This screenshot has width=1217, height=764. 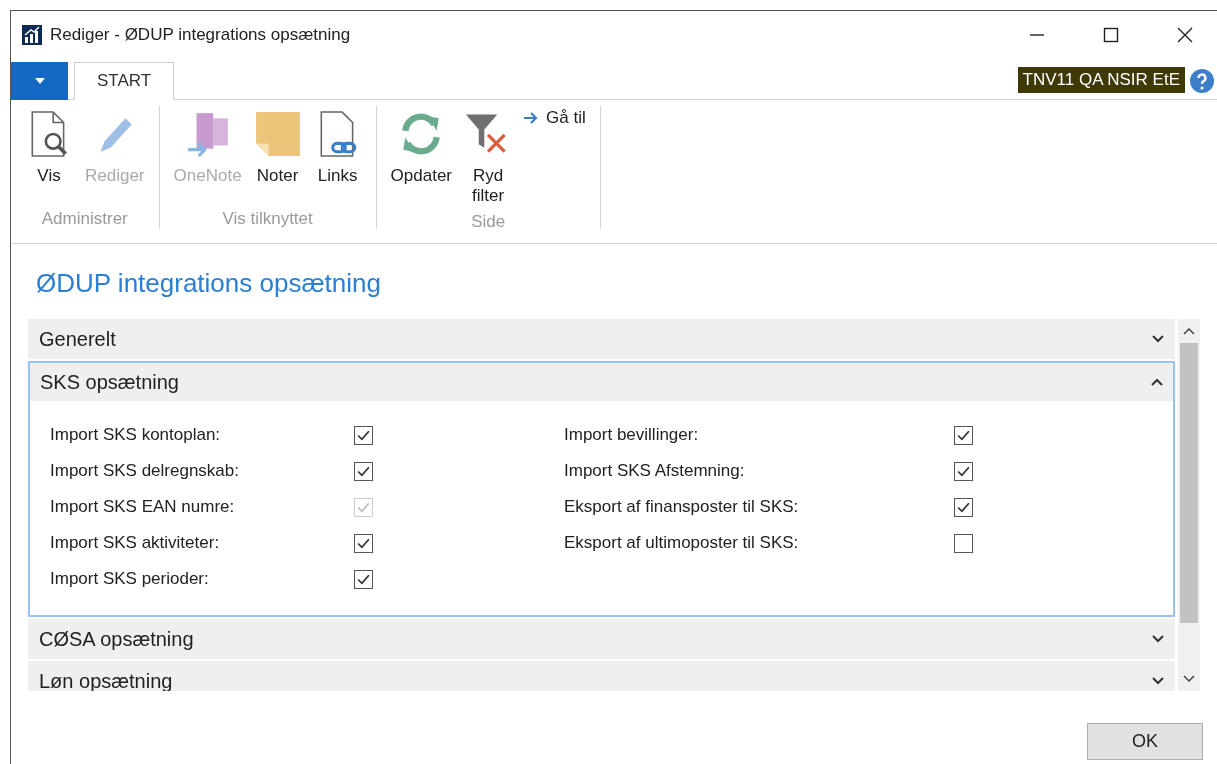 What do you see at coordinates (84, 219) in the screenshot?
I see `ribbon-group-label: Administrer` at bounding box center [84, 219].